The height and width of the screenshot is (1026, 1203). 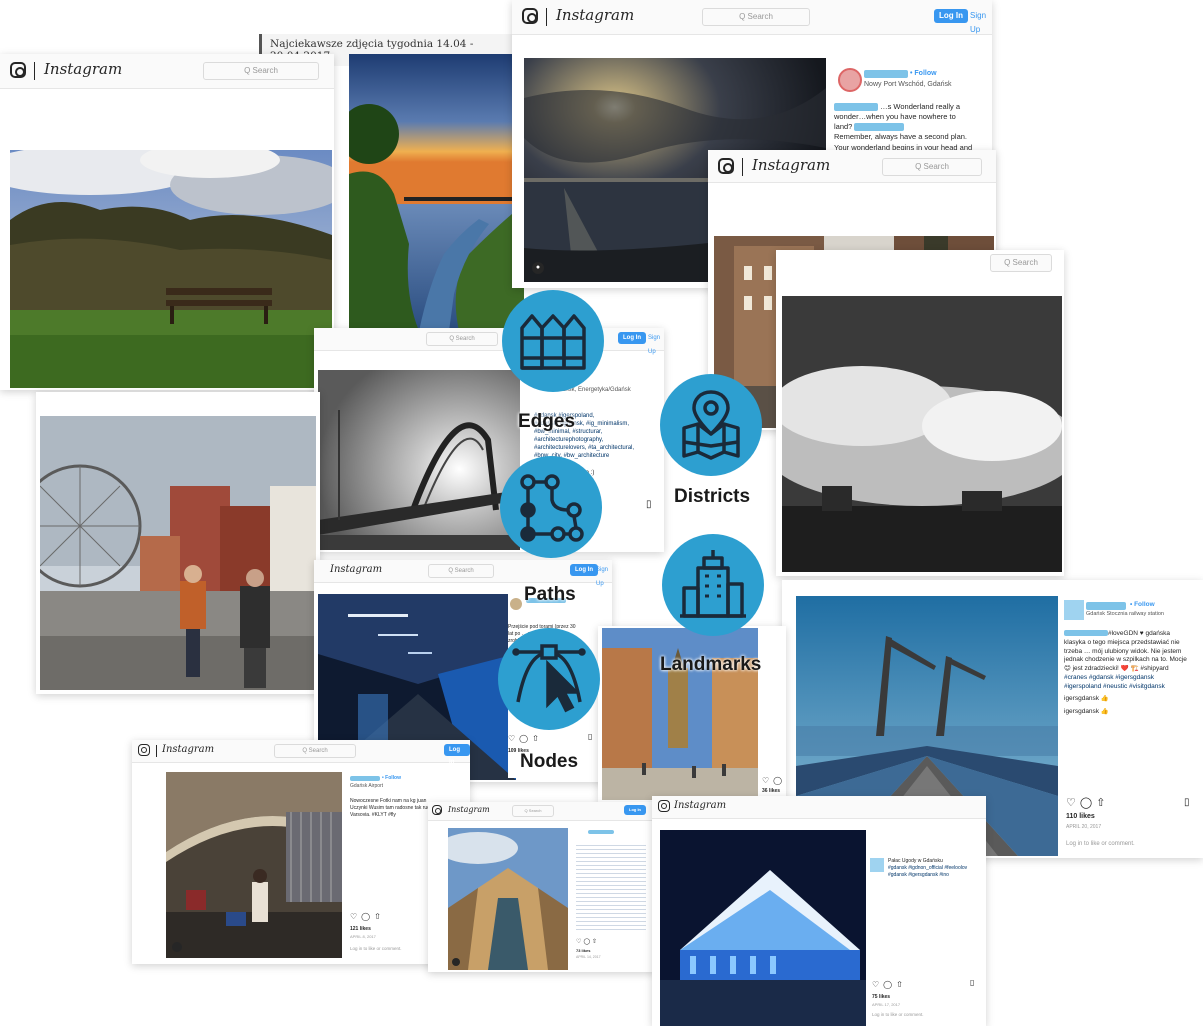 I want to click on like-count: 73 likes, so click(x=583, y=950).